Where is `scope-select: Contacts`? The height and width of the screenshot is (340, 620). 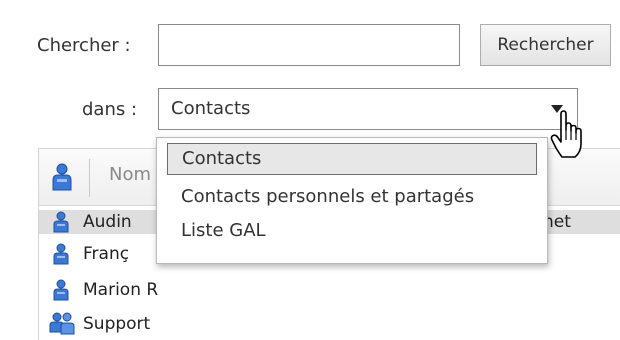
scope-select: Contacts is located at coordinates (368, 109).